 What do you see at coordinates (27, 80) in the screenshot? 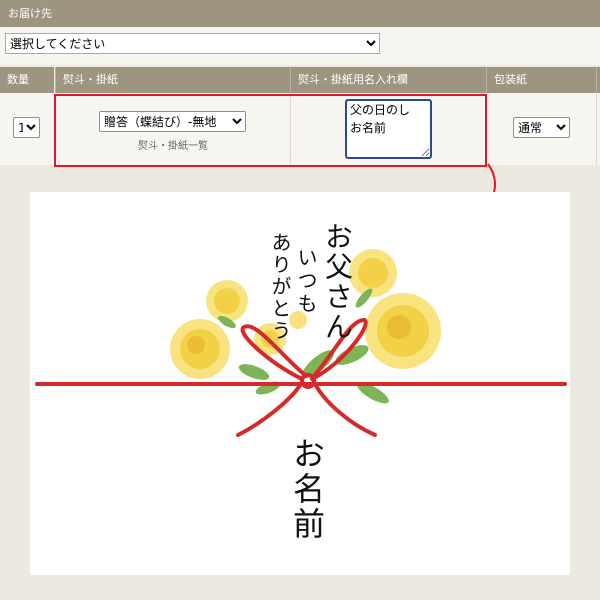
I see `header-quantity: 数量` at bounding box center [27, 80].